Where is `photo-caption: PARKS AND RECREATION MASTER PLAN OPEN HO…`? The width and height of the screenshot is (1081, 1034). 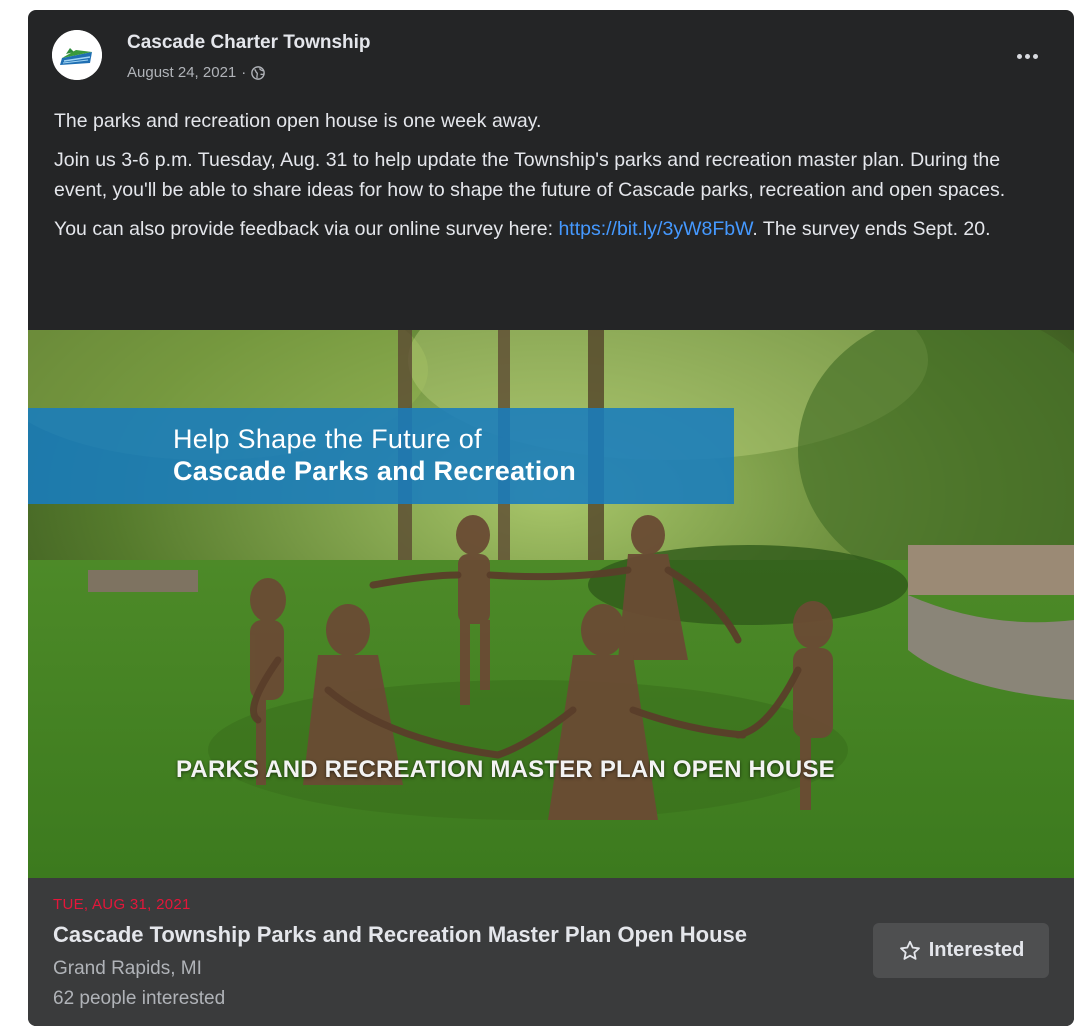
photo-caption: PARKS AND RECREATION MASTER PLAN OPEN HO… is located at coordinates (505, 769).